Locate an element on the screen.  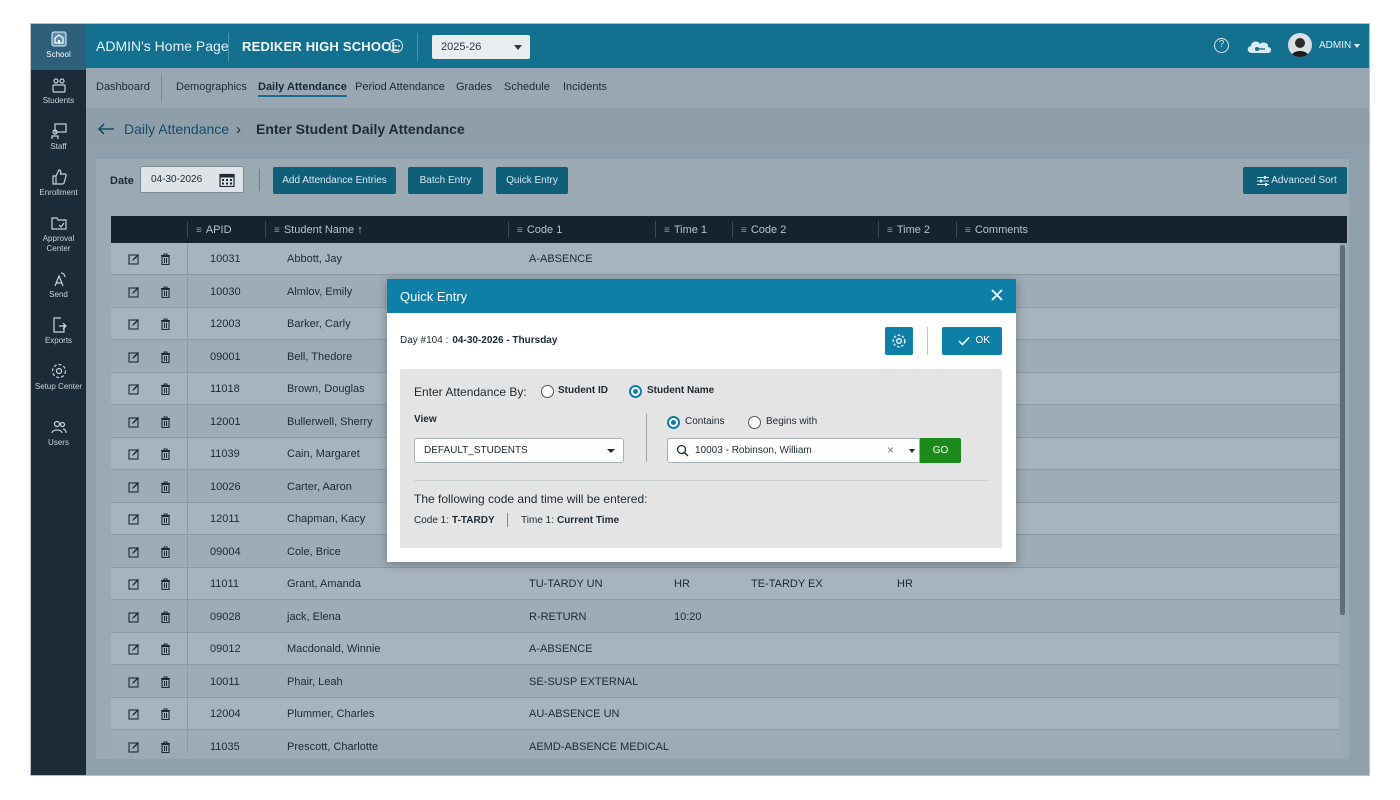
radio-student-id is located at coordinates (547, 391).